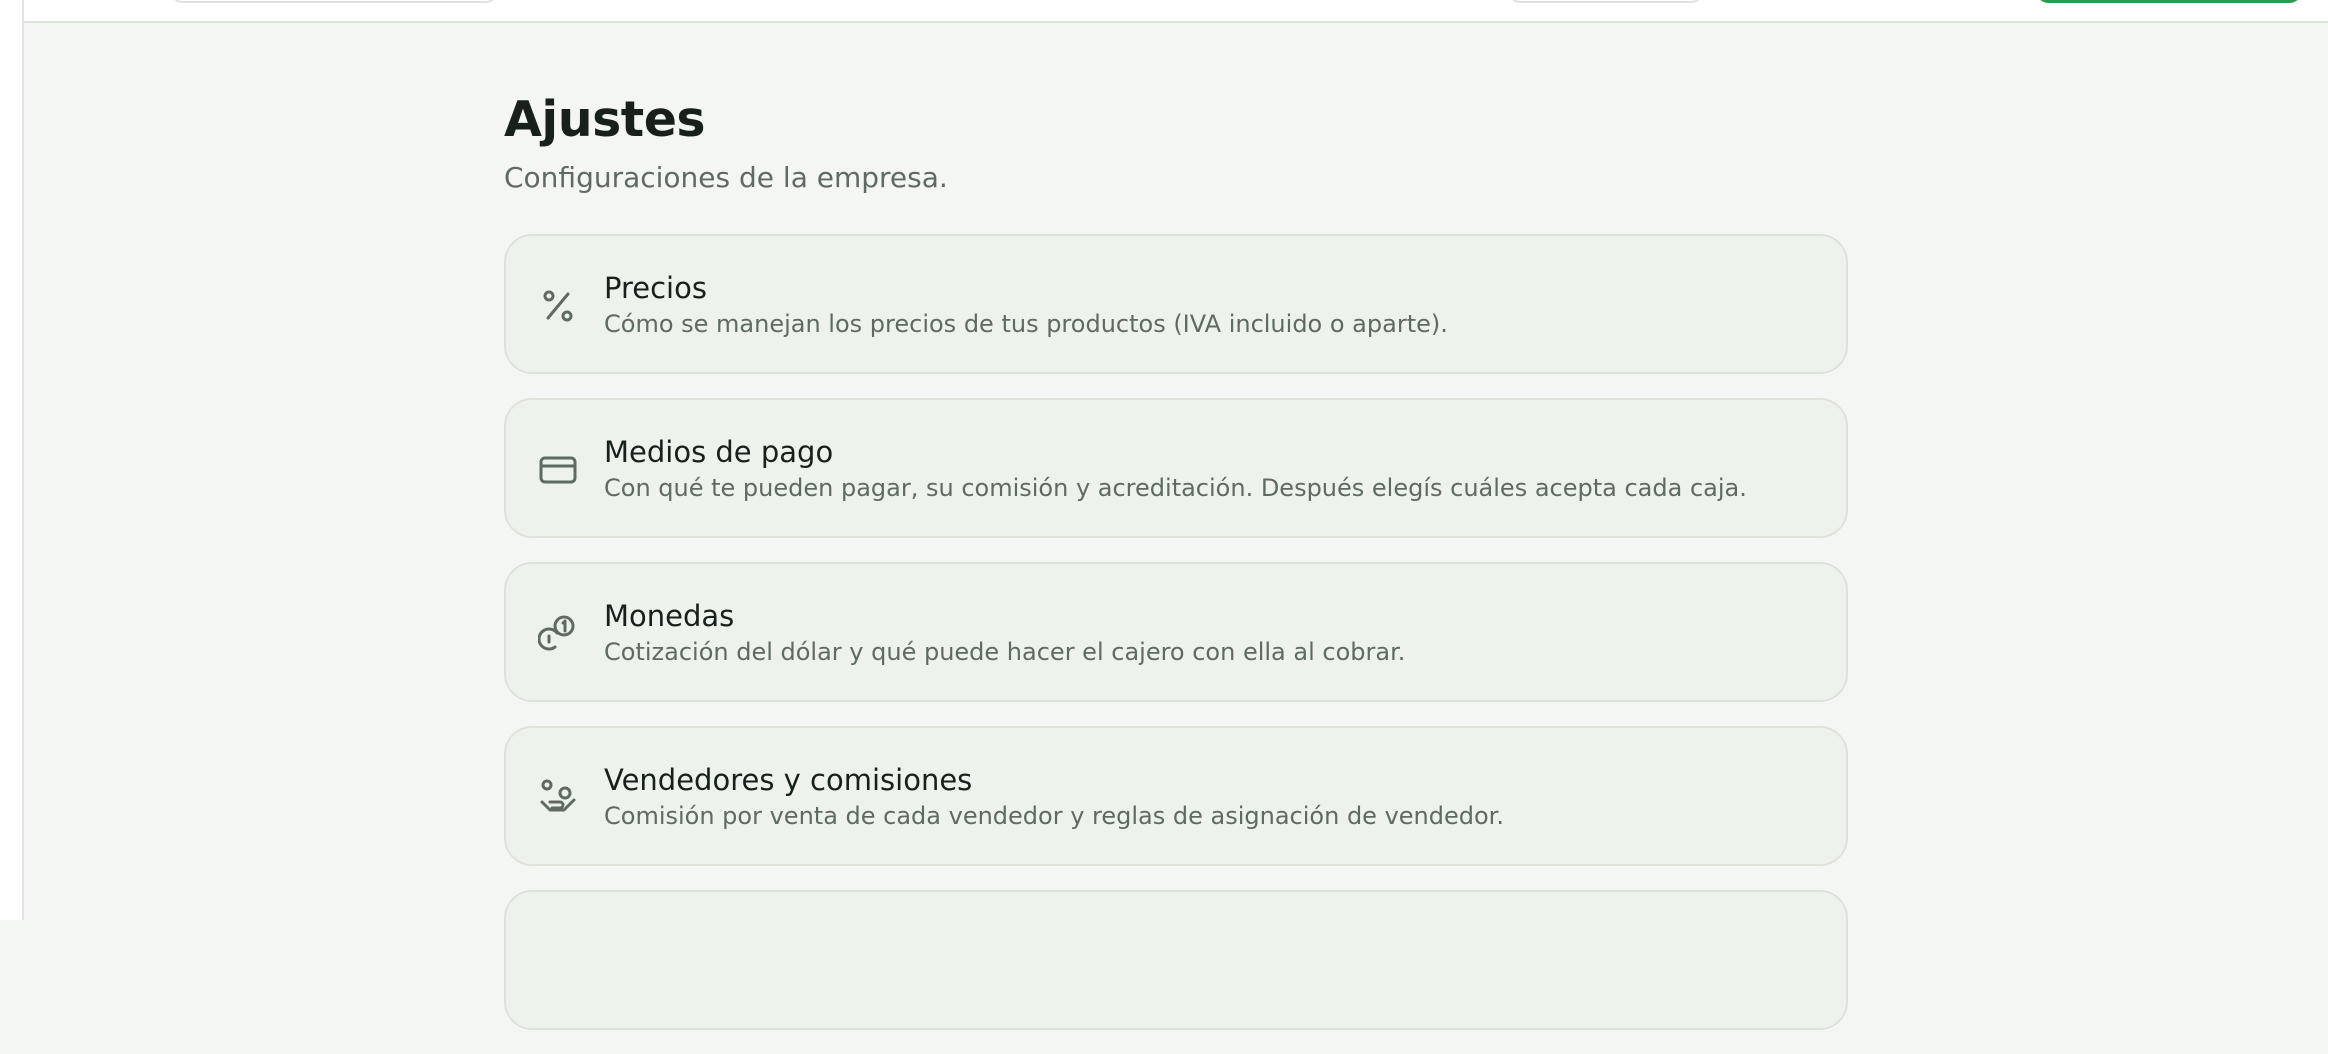 The image size is (2328, 1054). I want to click on hand-coins-icon, so click(558, 798).